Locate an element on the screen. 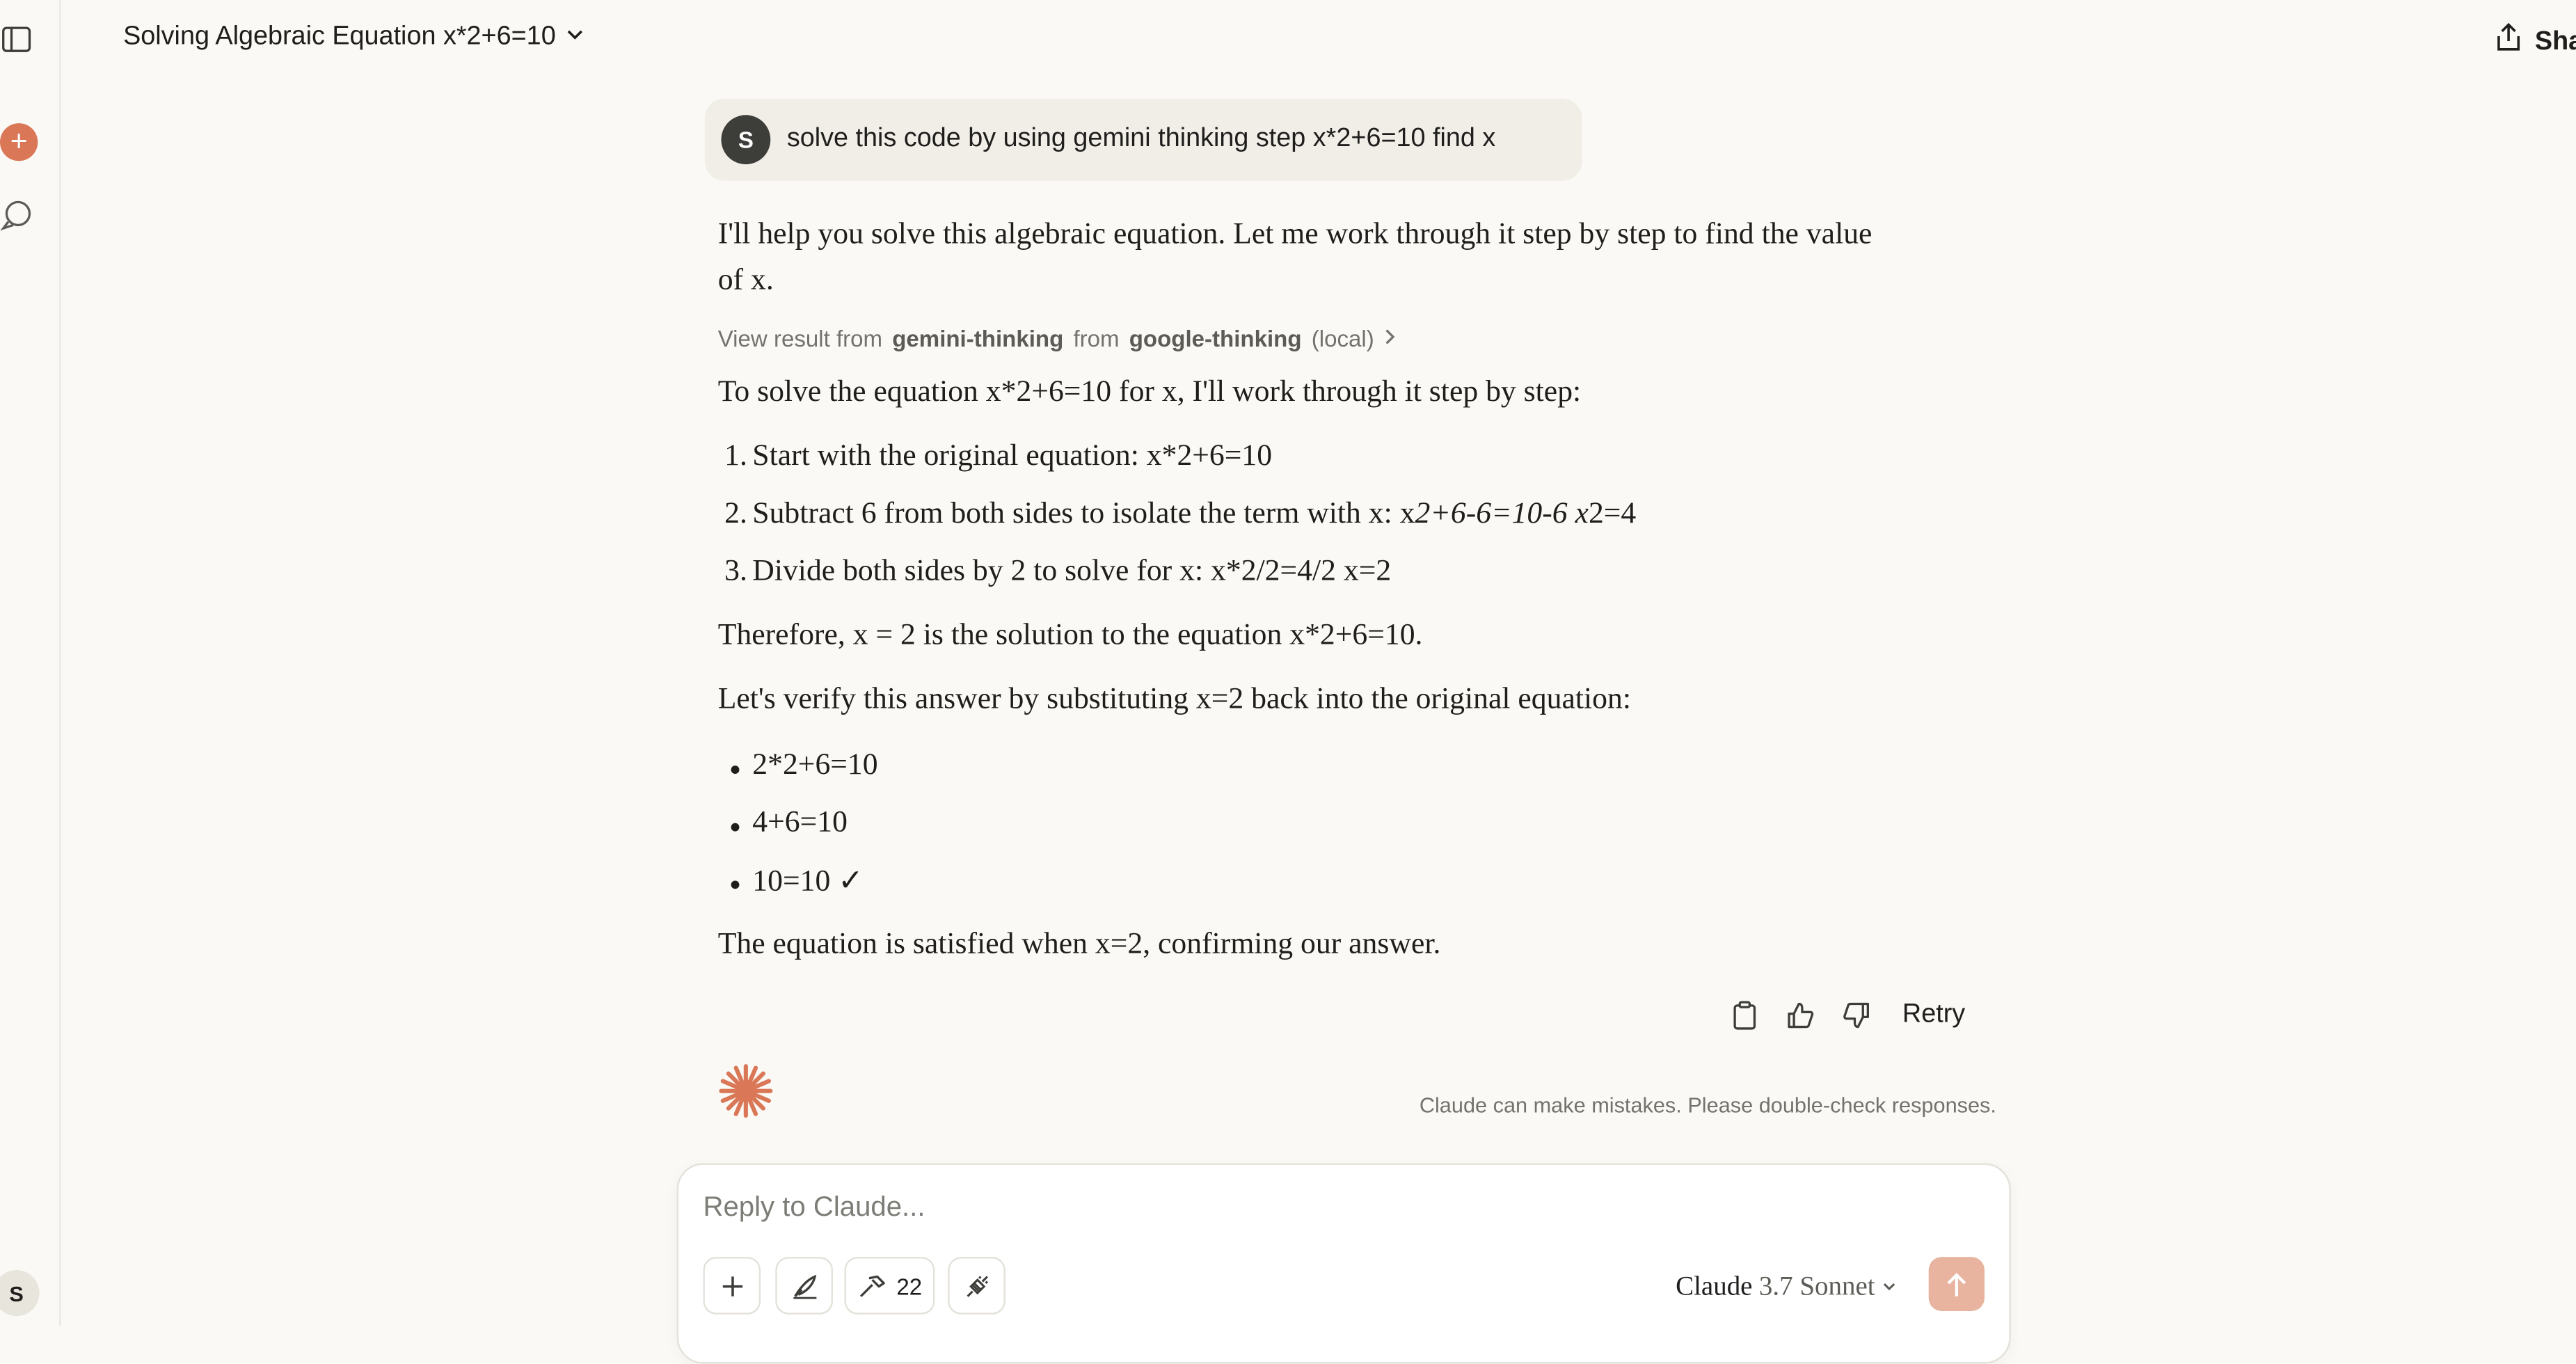 The height and width of the screenshot is (1364, 2576). model-version: 3.7 Sonnet is located at coordinates (1816, 1285).